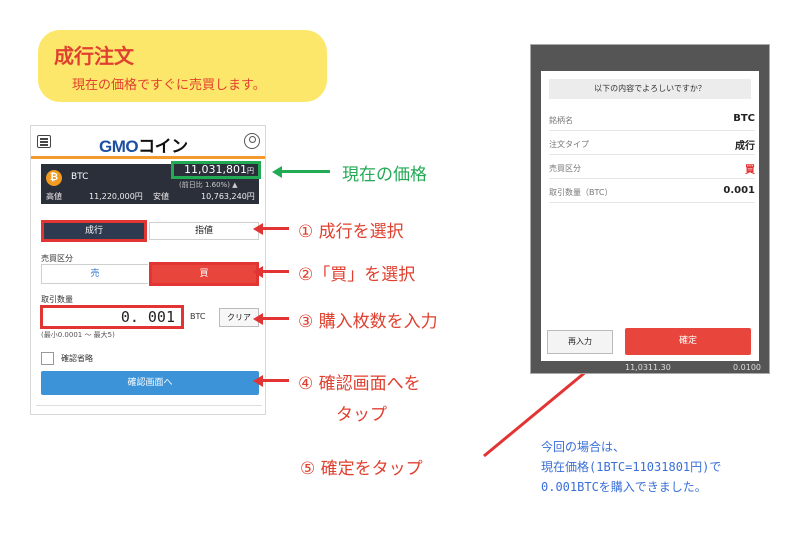 Image resolution: width=800 pixels, height=540 pixels. What do you see at coordinates (580, 342) in the screenshot?
I see `reenter-button: 再入力` at bounding box center [580, 342].